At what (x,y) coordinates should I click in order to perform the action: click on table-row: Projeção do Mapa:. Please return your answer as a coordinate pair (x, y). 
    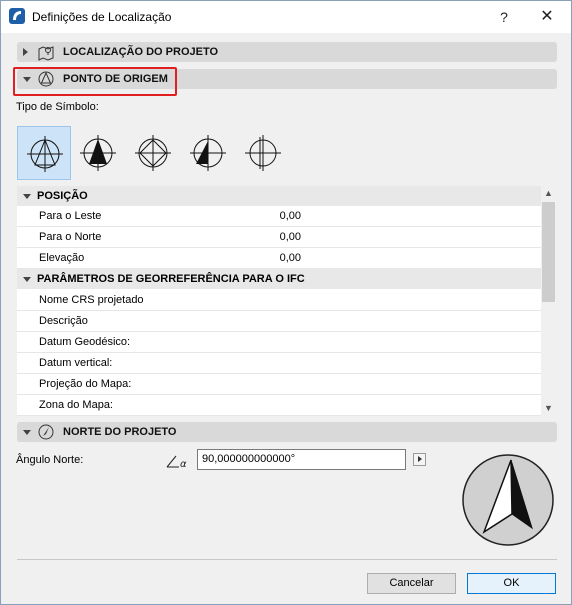
    Looking at the image, I should click on (279, 384).